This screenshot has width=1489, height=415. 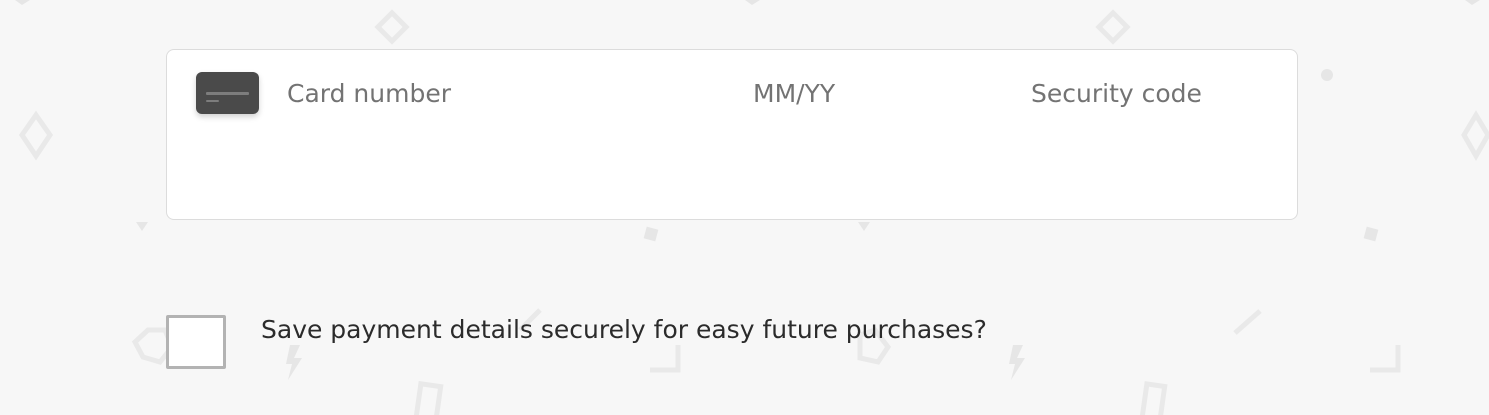 I want to click on security-code-input, so click(x=1156, y=93).